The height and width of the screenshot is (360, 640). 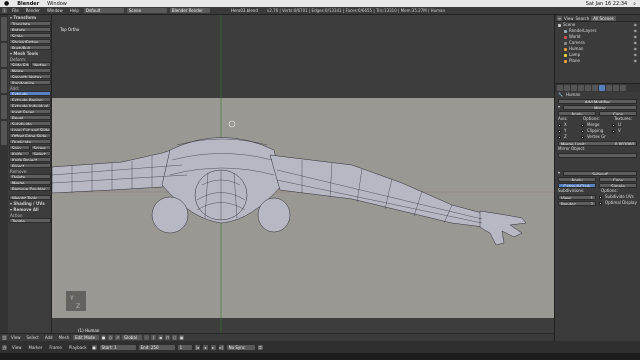 What do you see at coordinates (588, 88) in the screenshot?
I see `object-tab-icon` at bounding box center [588, 88].